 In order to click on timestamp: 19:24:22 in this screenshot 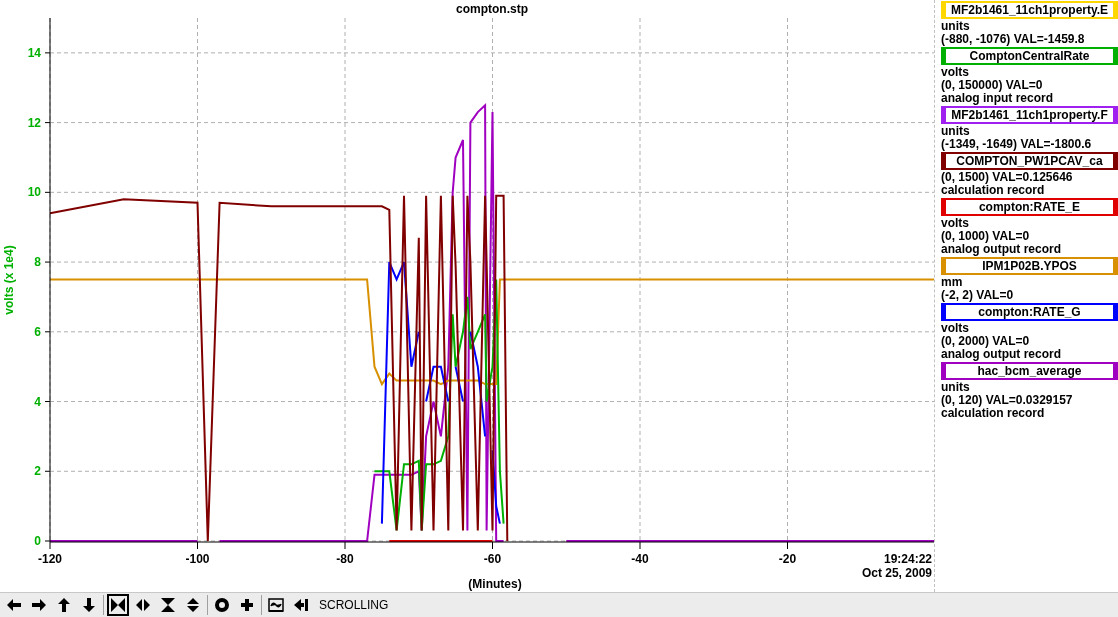, I will do `click(907, 559)`.